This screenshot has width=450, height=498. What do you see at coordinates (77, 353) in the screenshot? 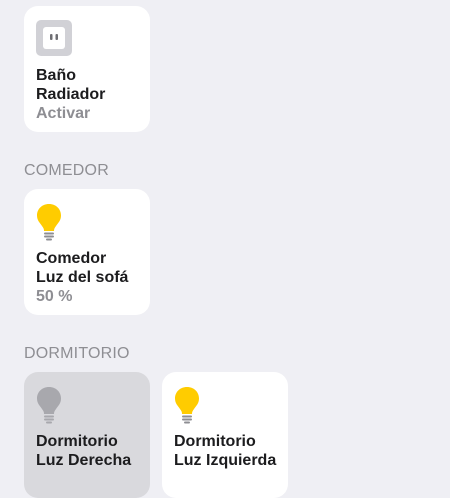
I see `section-header-dormitorio: DORMITORIO` at bounding box center [77, 353].